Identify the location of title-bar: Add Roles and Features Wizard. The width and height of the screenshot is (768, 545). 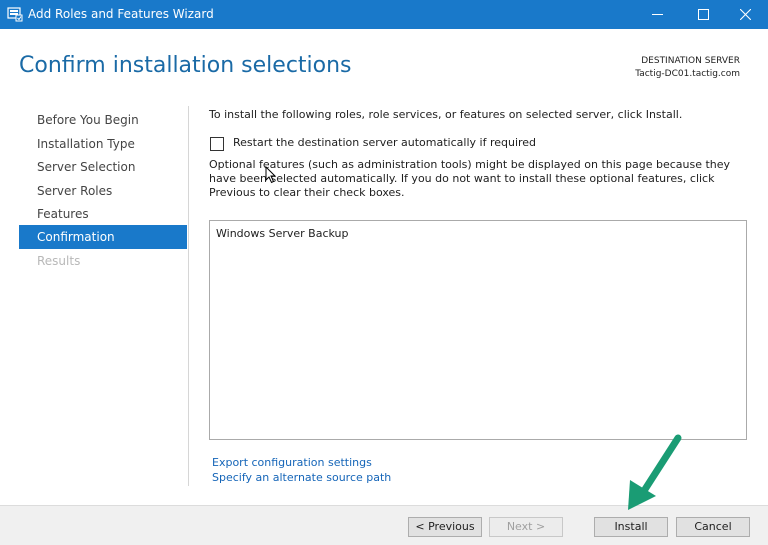
(384, 14).